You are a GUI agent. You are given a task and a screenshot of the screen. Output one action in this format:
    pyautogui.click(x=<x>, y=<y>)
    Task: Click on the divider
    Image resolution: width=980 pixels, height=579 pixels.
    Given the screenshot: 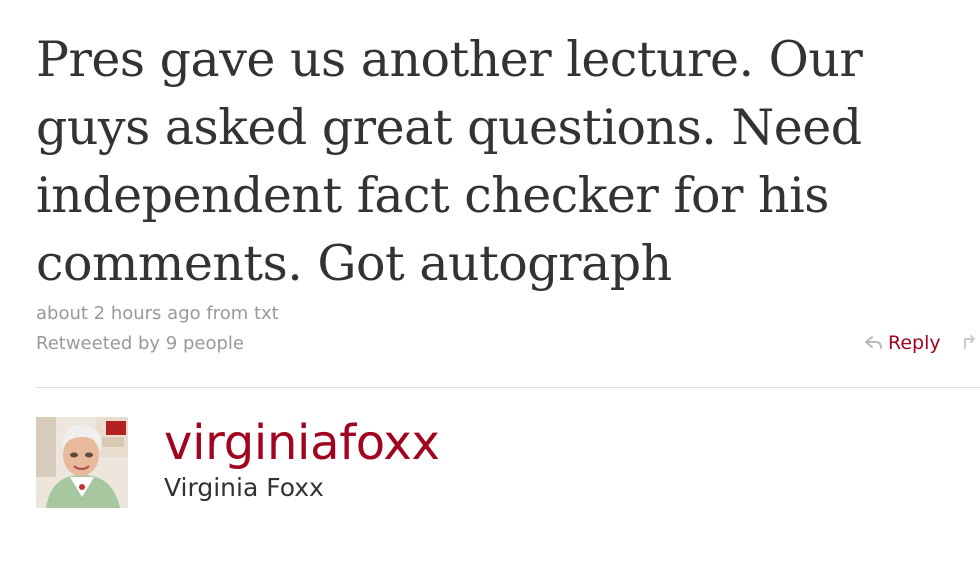 What is the action you would take?
    pyautogui.click(x=508, y=387)
    